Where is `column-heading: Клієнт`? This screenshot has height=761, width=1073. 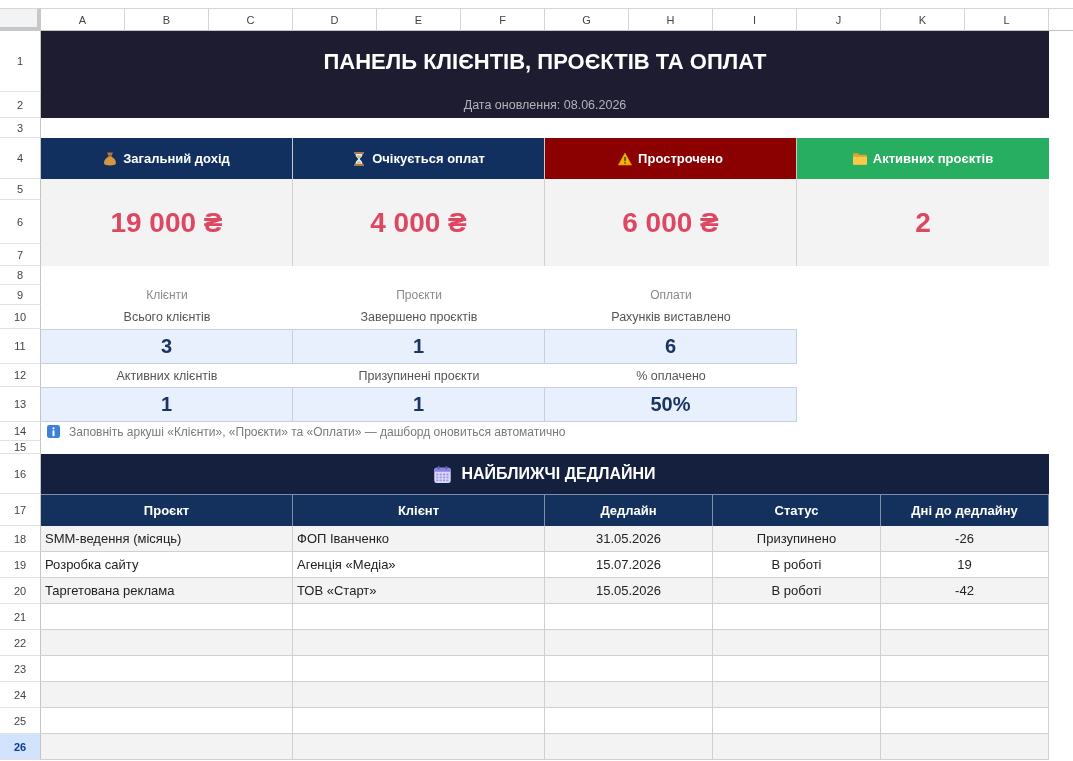
column-heading: Клієнт is located at coordinates (419, 510).